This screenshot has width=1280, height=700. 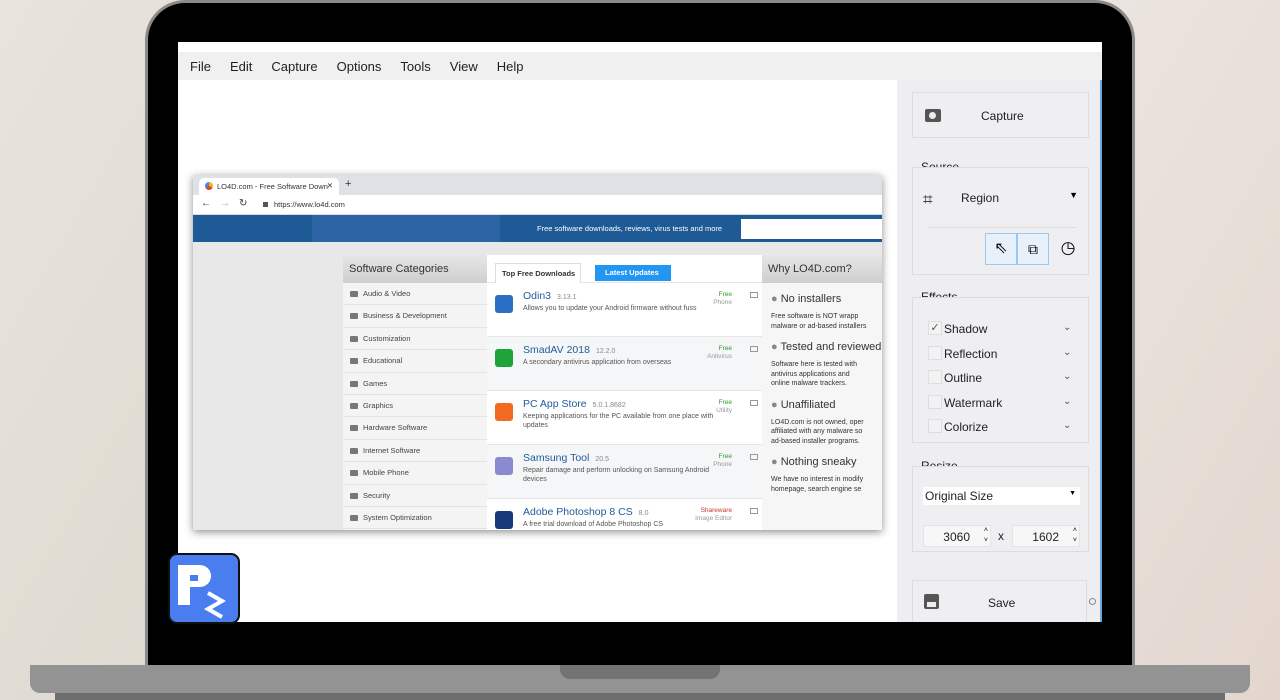 What do you see at coordinates (633, 273) in the screenshot?
I see `tab-latest-updates: Latest Updates` at bounding box center [633, 273].